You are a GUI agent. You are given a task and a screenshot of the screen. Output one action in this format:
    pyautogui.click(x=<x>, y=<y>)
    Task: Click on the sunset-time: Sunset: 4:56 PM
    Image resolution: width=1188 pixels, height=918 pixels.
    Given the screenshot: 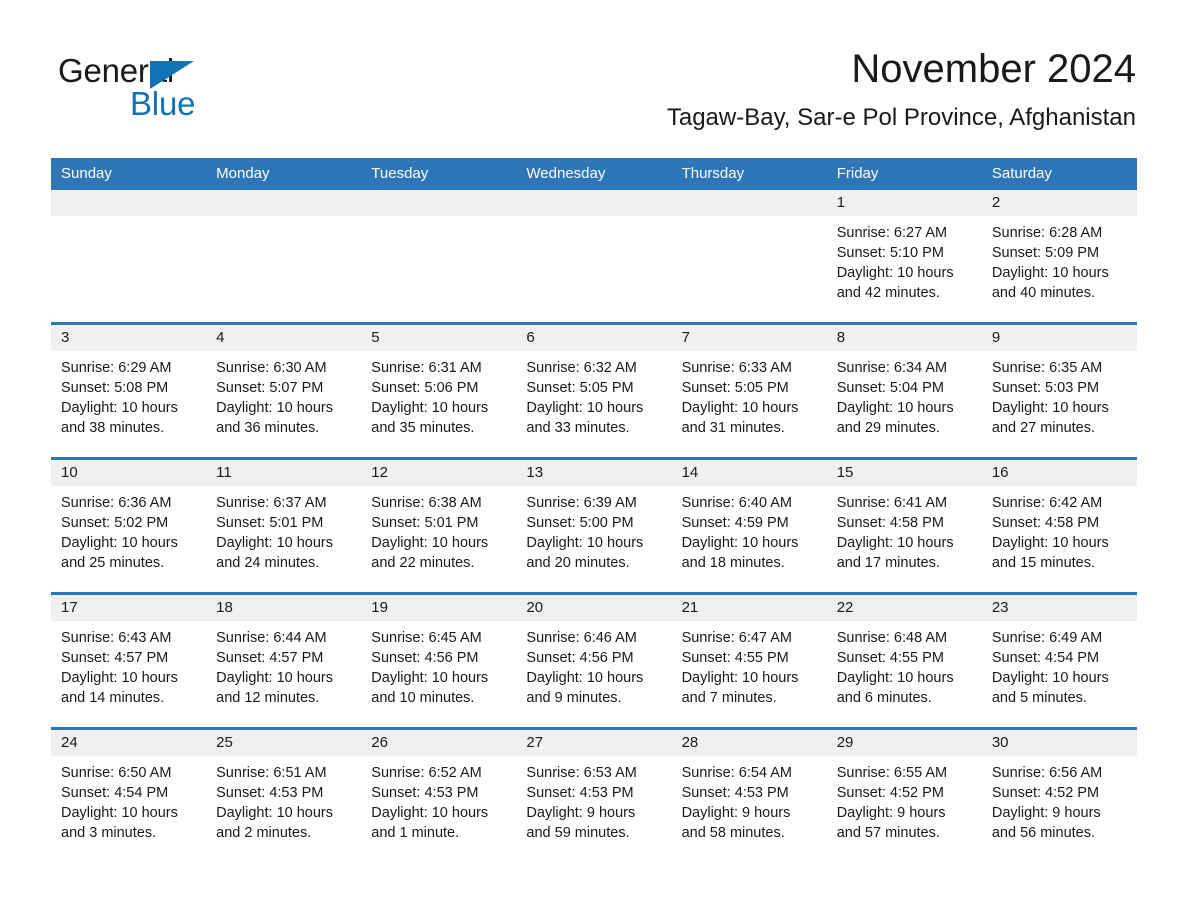 What is the action you would take?
    pyautogui.click(x=580, y=658)
    